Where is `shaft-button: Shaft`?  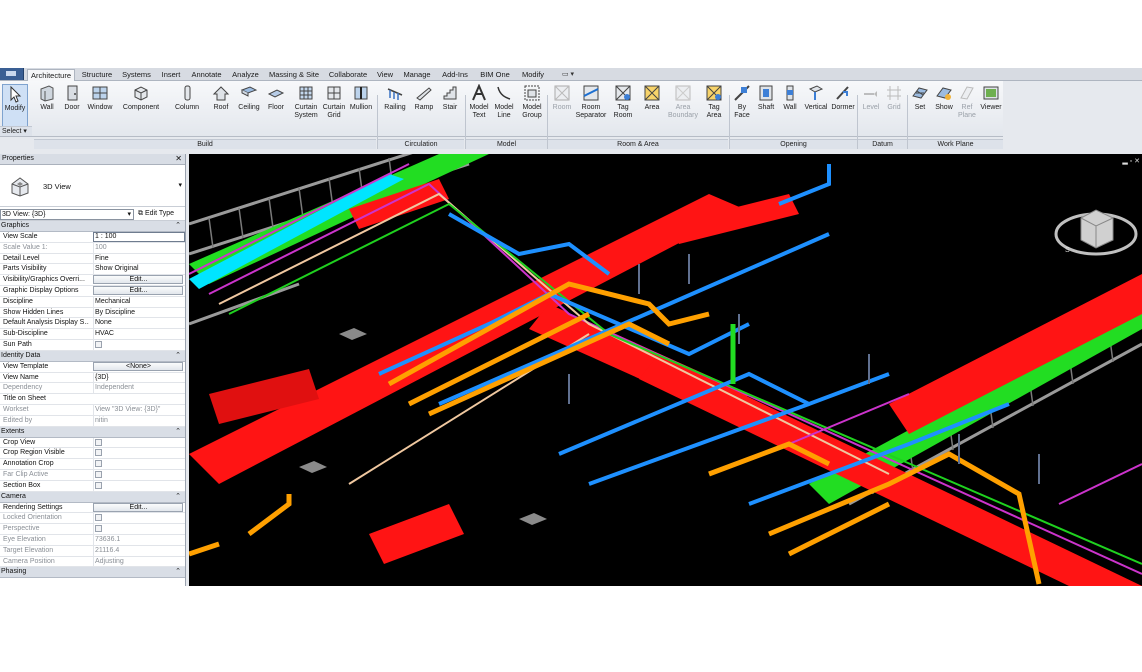
shaft-button: Shaft is located at coordinates (766, 106).